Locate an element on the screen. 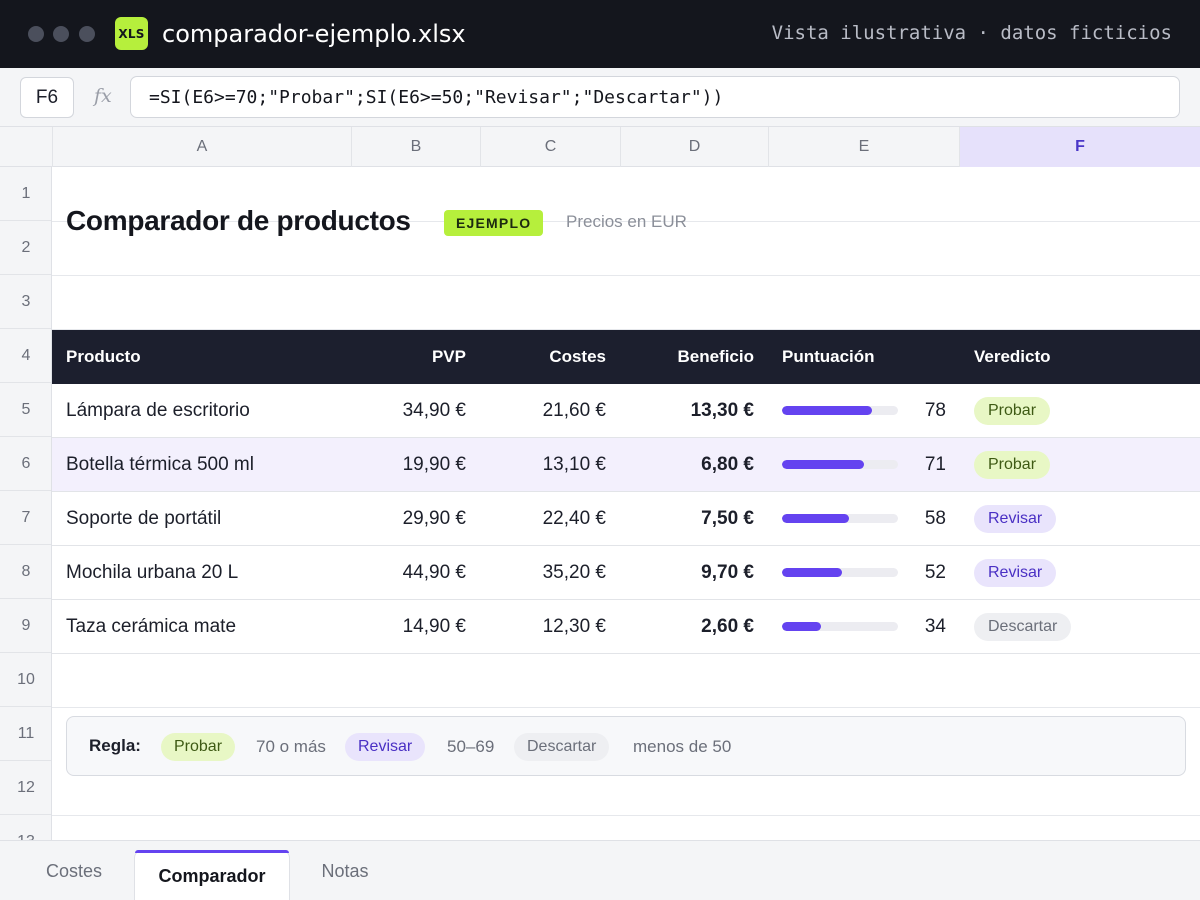 Image resolution: width=1200 pixels, height=900 pixels. row-number: 5 is located at coordinates (25, 410).